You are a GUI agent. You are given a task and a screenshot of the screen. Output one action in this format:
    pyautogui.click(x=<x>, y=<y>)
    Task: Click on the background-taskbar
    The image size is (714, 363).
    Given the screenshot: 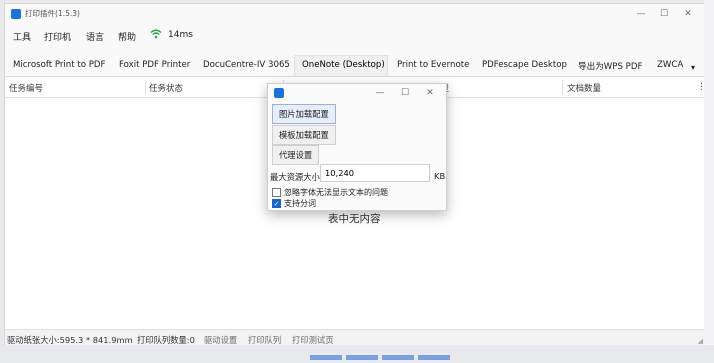 What is the action you would take?
    pyautogui.click(x=357, y=354)
    